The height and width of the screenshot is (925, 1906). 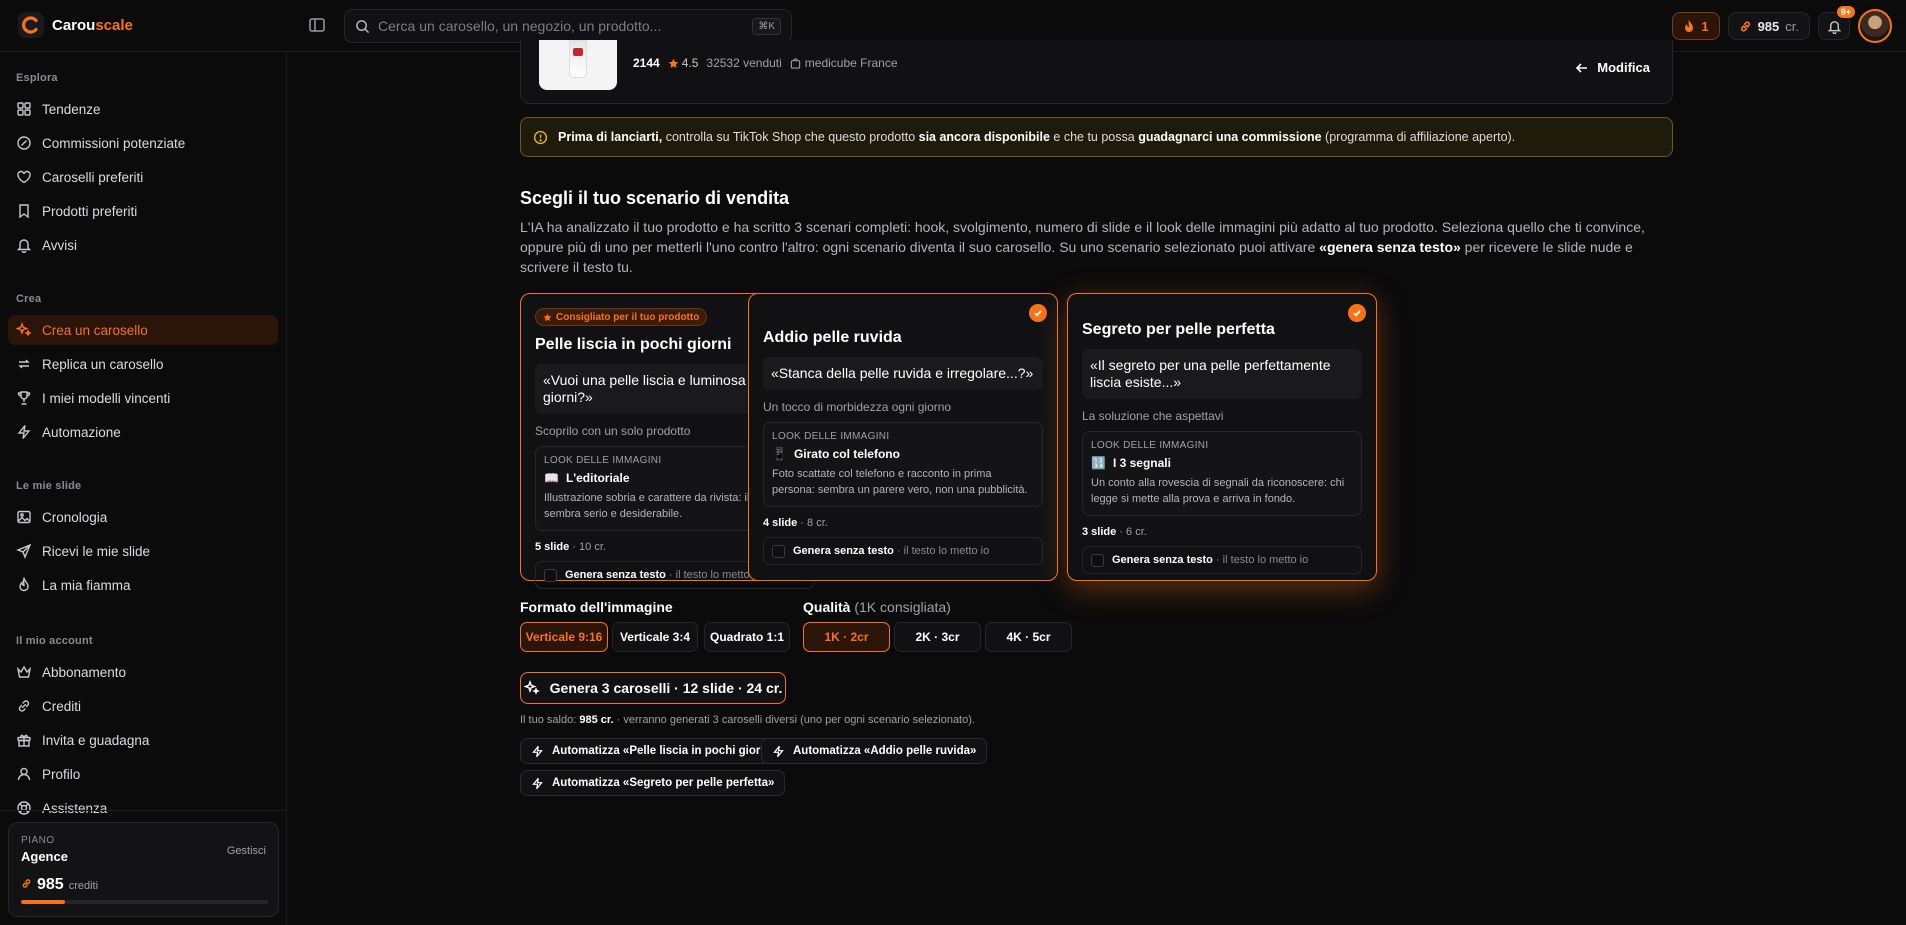 What do you see at coordinates (655, 198) in the screenshot?
I see `page-title: Scegli il tuo scenario di vendita` at bounding box center [655, 198].